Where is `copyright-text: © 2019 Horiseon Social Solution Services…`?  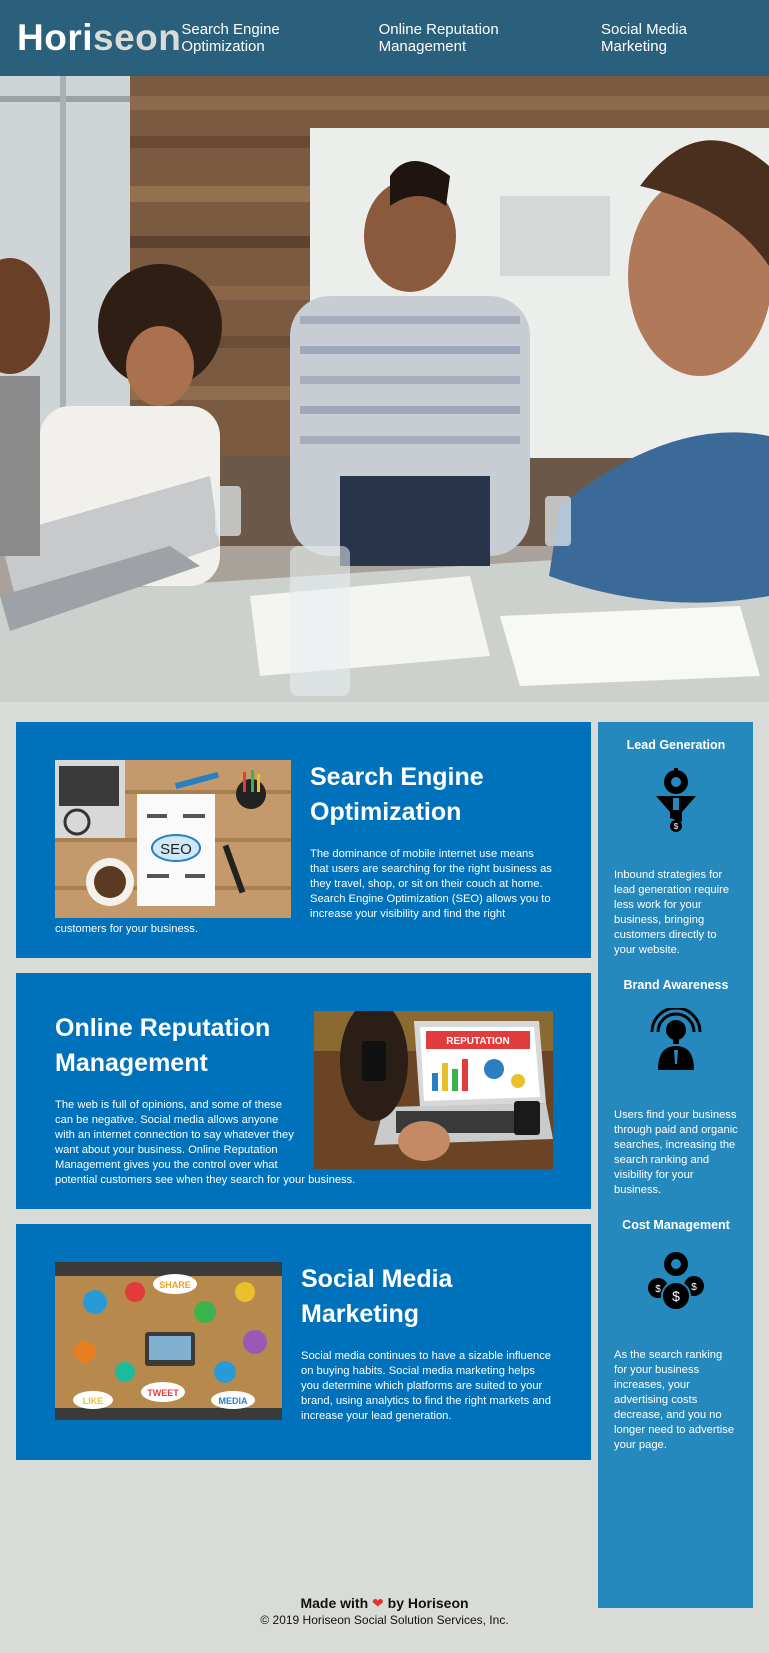 copyright-text: © 2019 Horiseon Social Solution Services… is located at coordinates (384, 1620).